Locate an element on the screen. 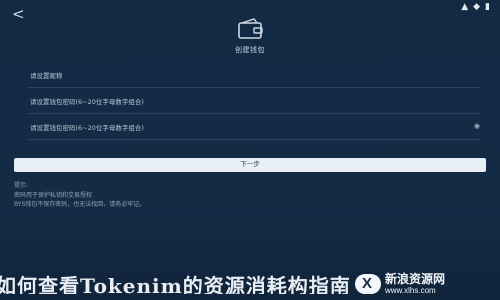  watermark: X 新浪资源网 www.xlhs.com is located at coordinates (427, 285).